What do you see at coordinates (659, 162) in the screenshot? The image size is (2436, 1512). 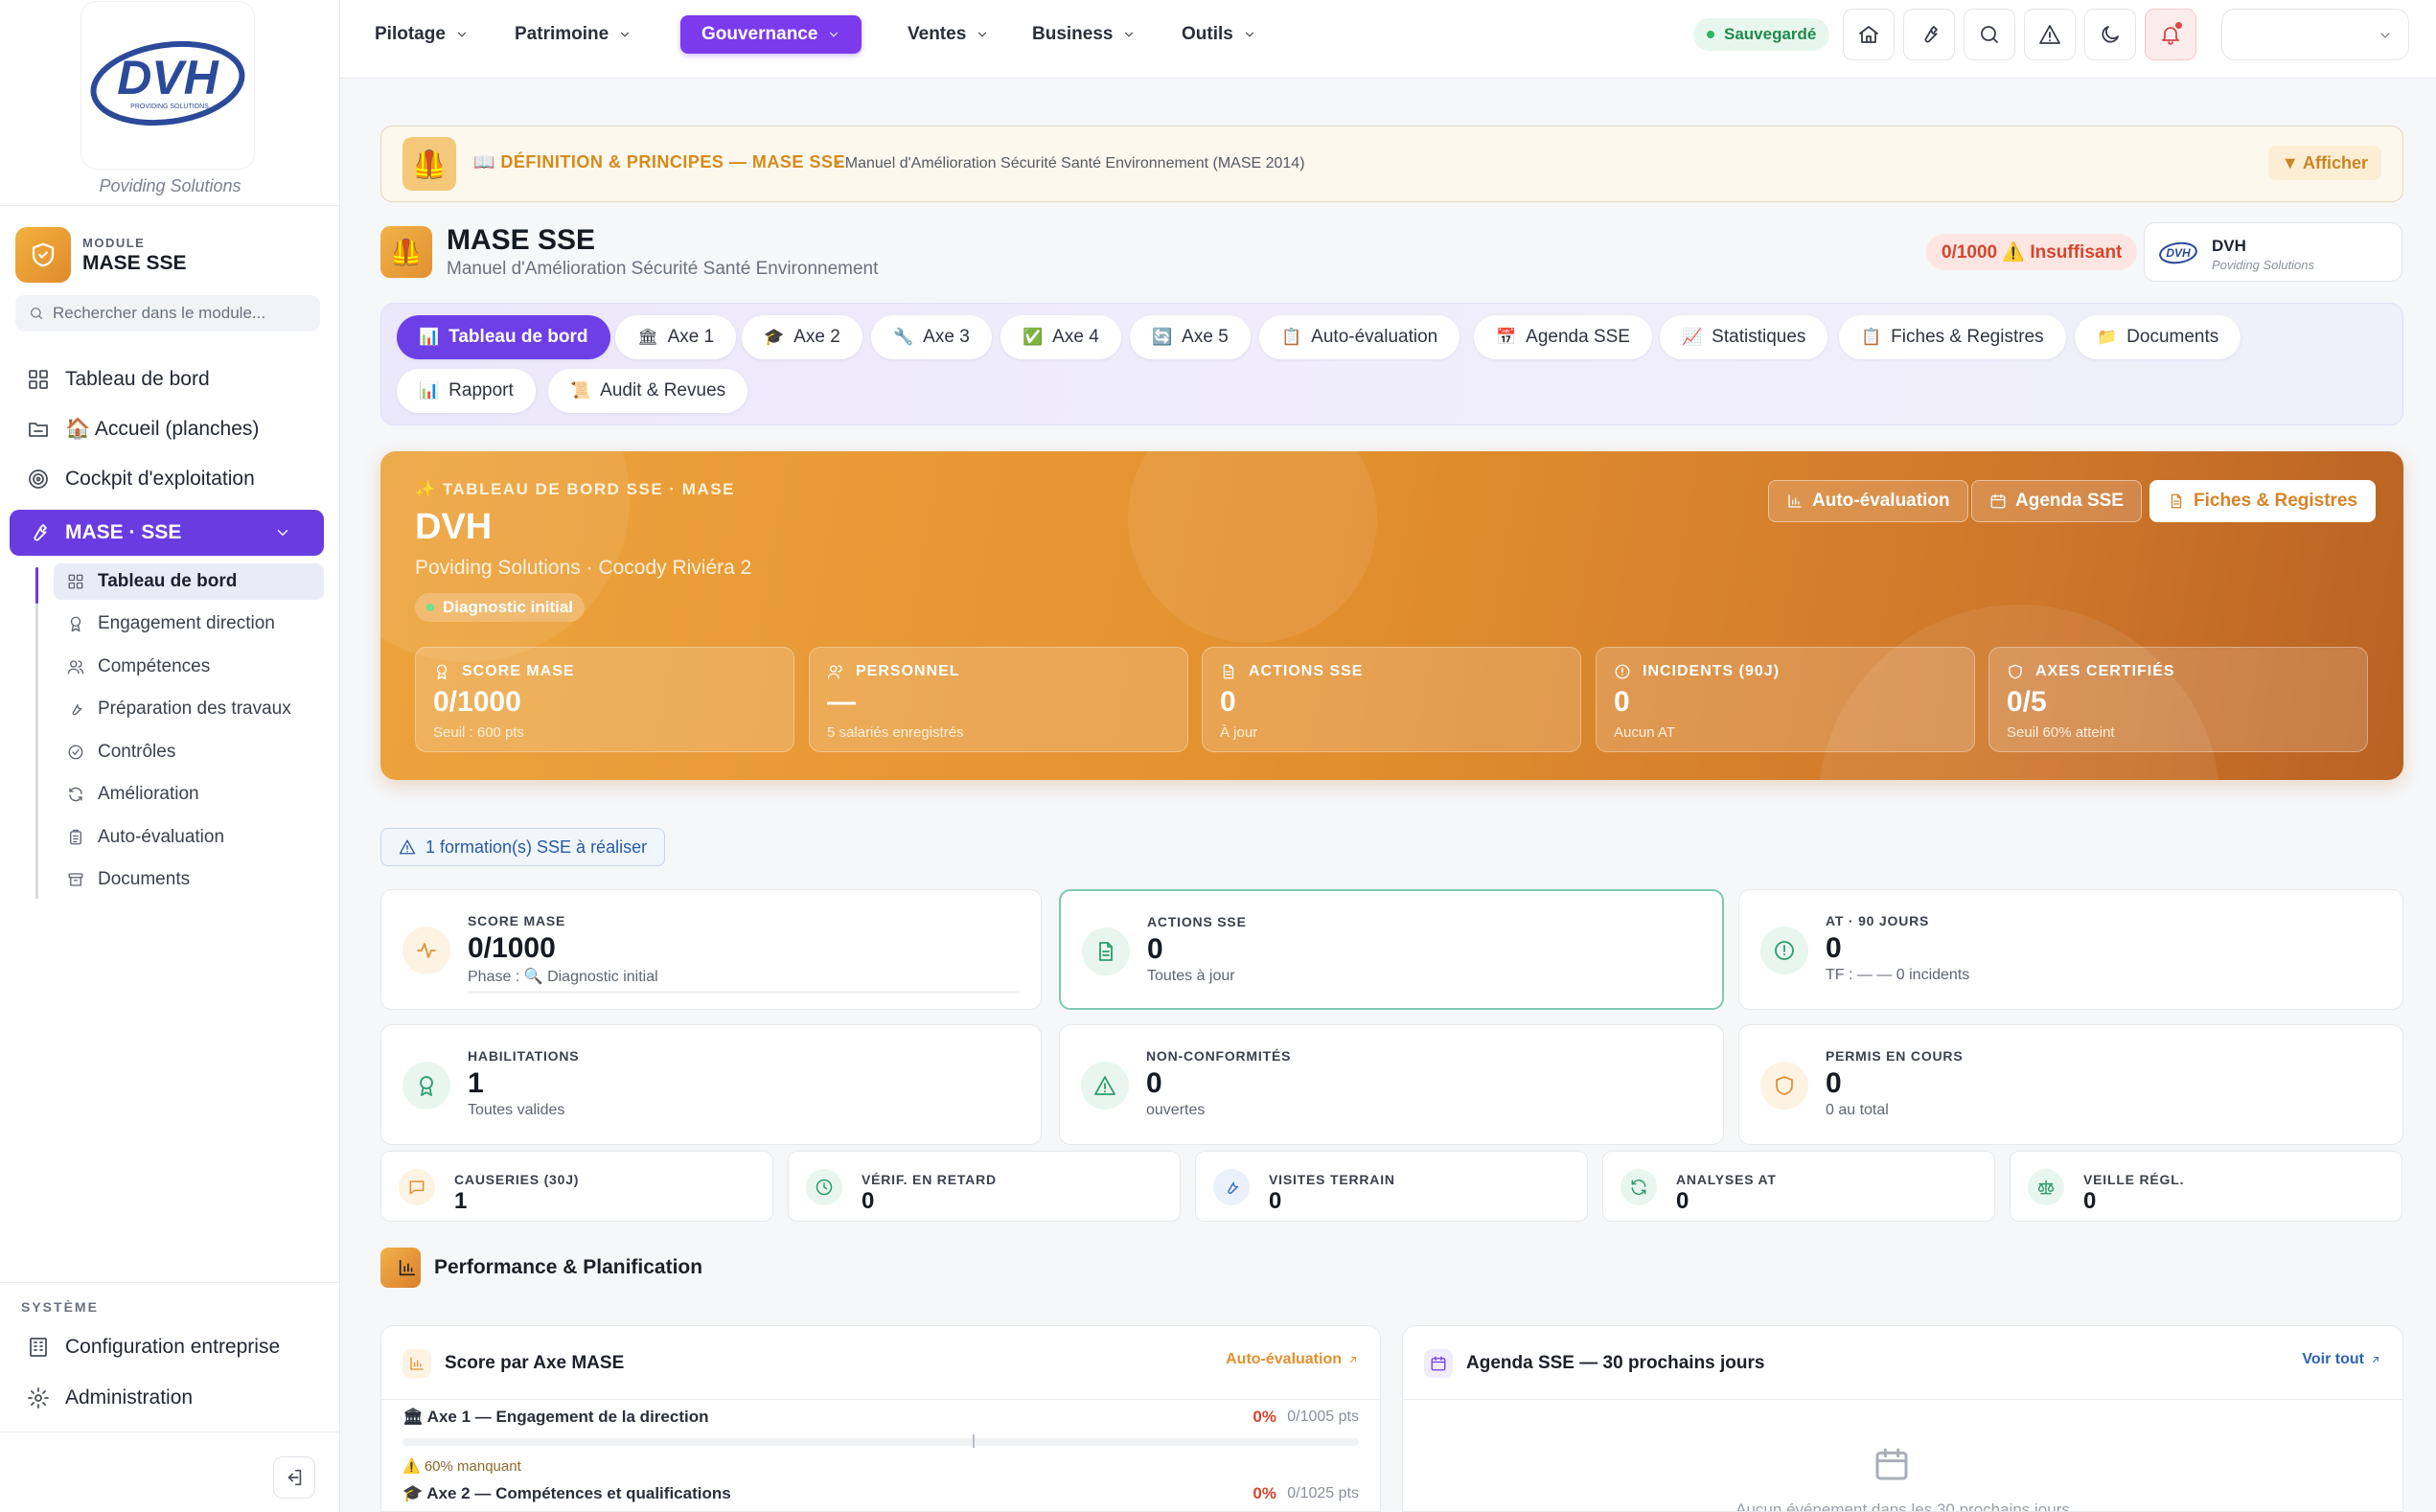 I see `banner-title: 📖 DÉFINITION & PRINCIPES — MASE SSE` at bounding box center [659, 162].